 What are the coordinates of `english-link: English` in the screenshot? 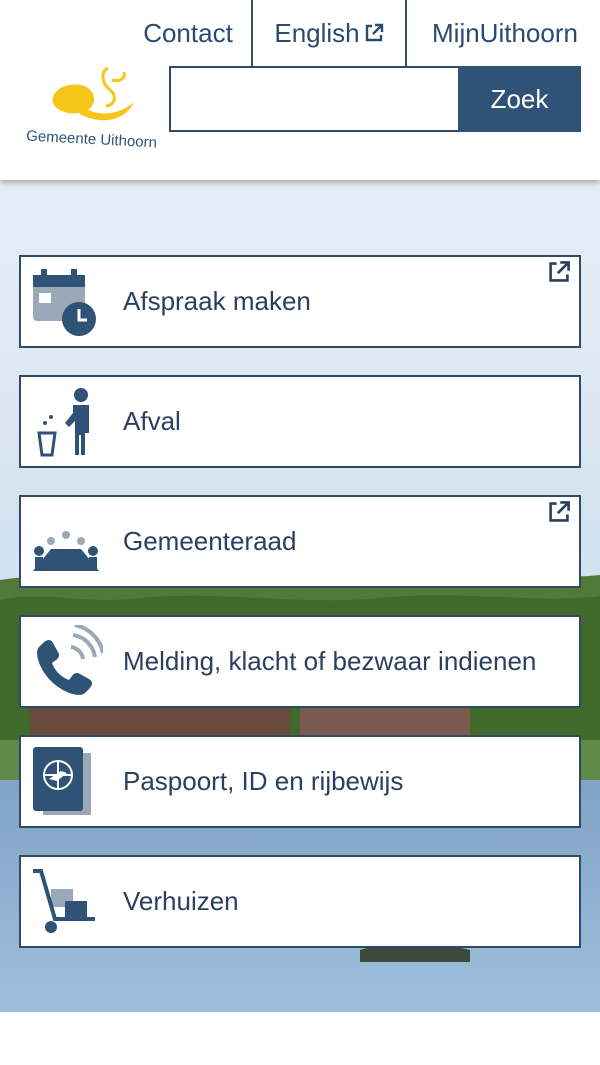 It's located at (329, 33).